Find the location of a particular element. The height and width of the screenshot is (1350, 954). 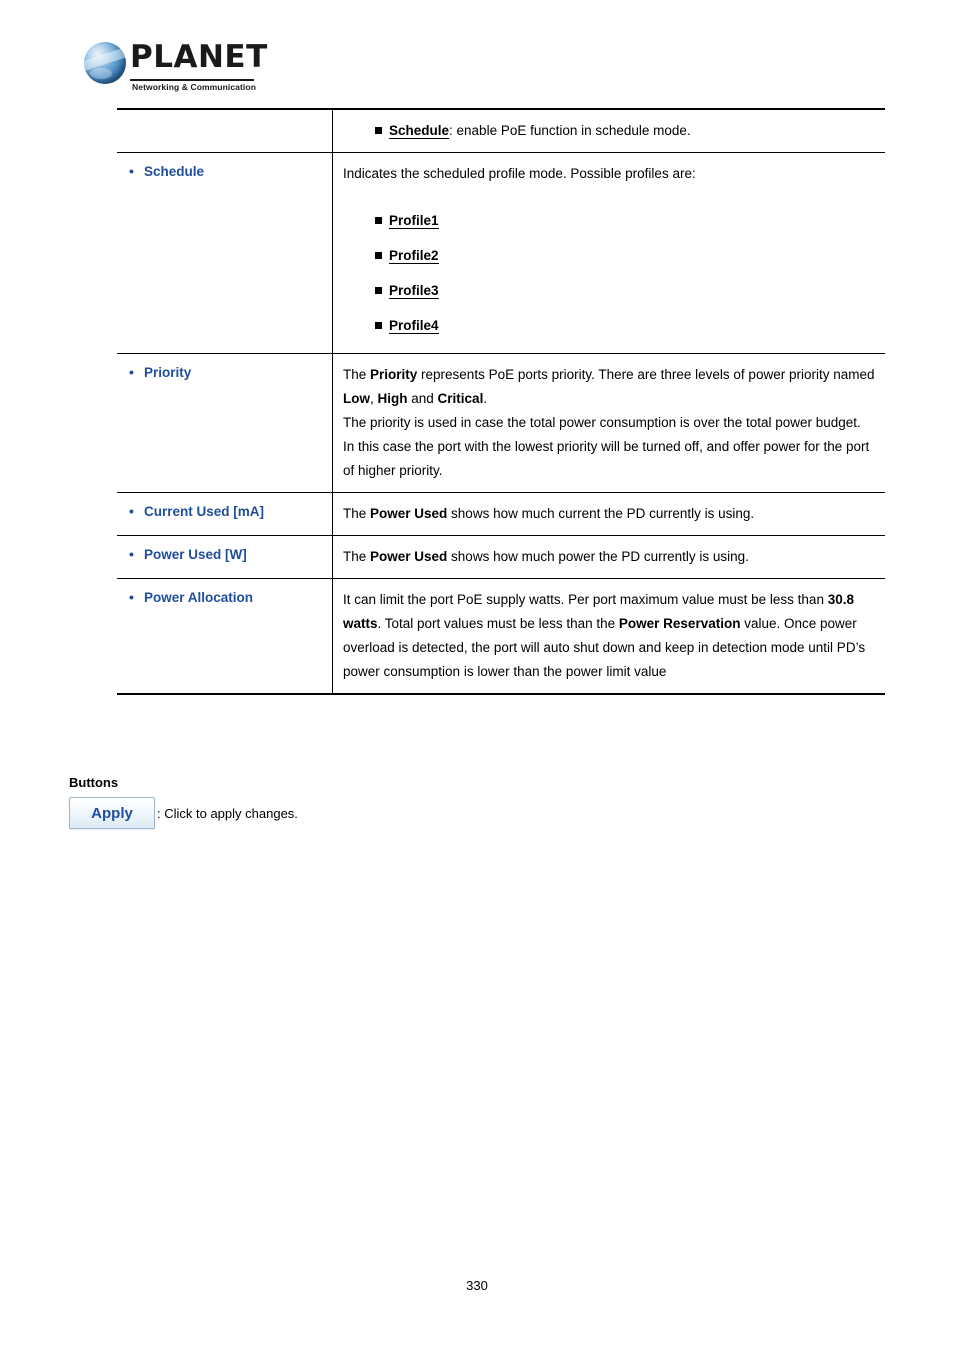

list-item: Profile4 is located at coordinates (609, 326).